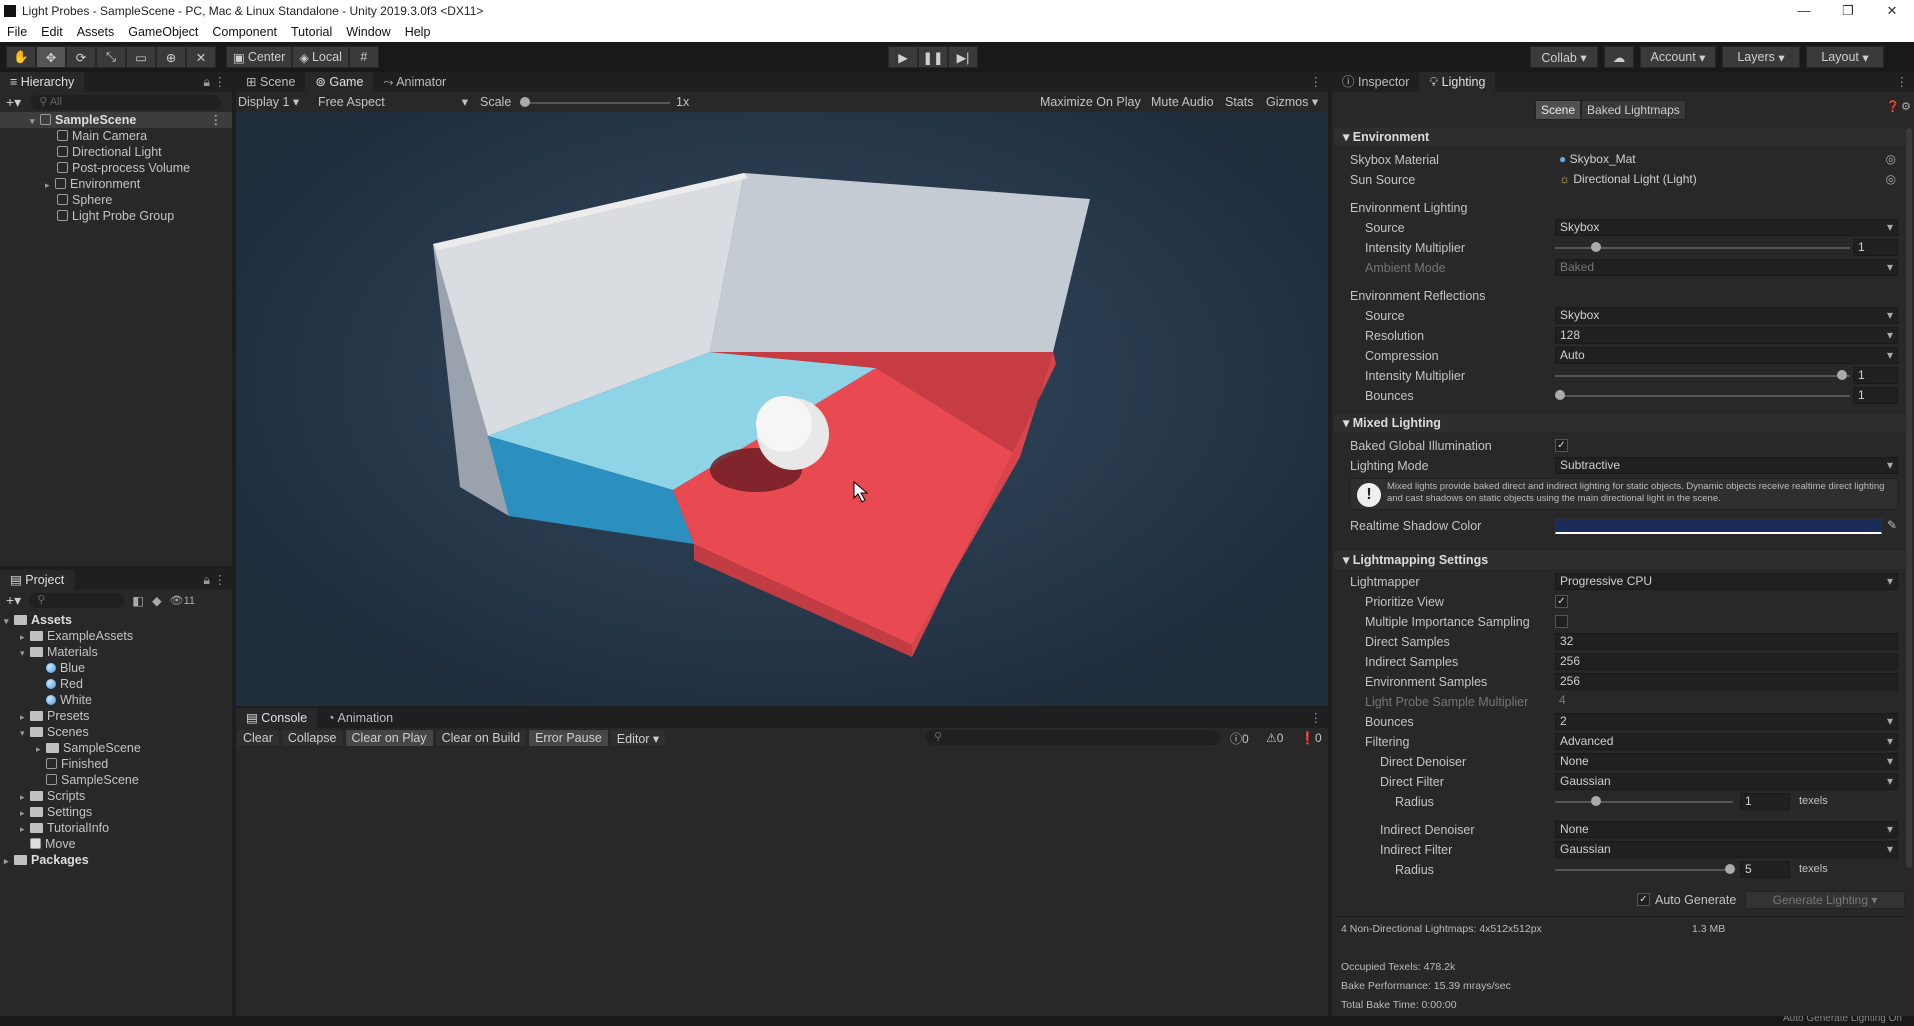 This screenshot has width=1914, height=1026. Describe the element at coordinates (259, 57) in the screenshot. I see `pivot-center-button: ▣ Center` at that location.